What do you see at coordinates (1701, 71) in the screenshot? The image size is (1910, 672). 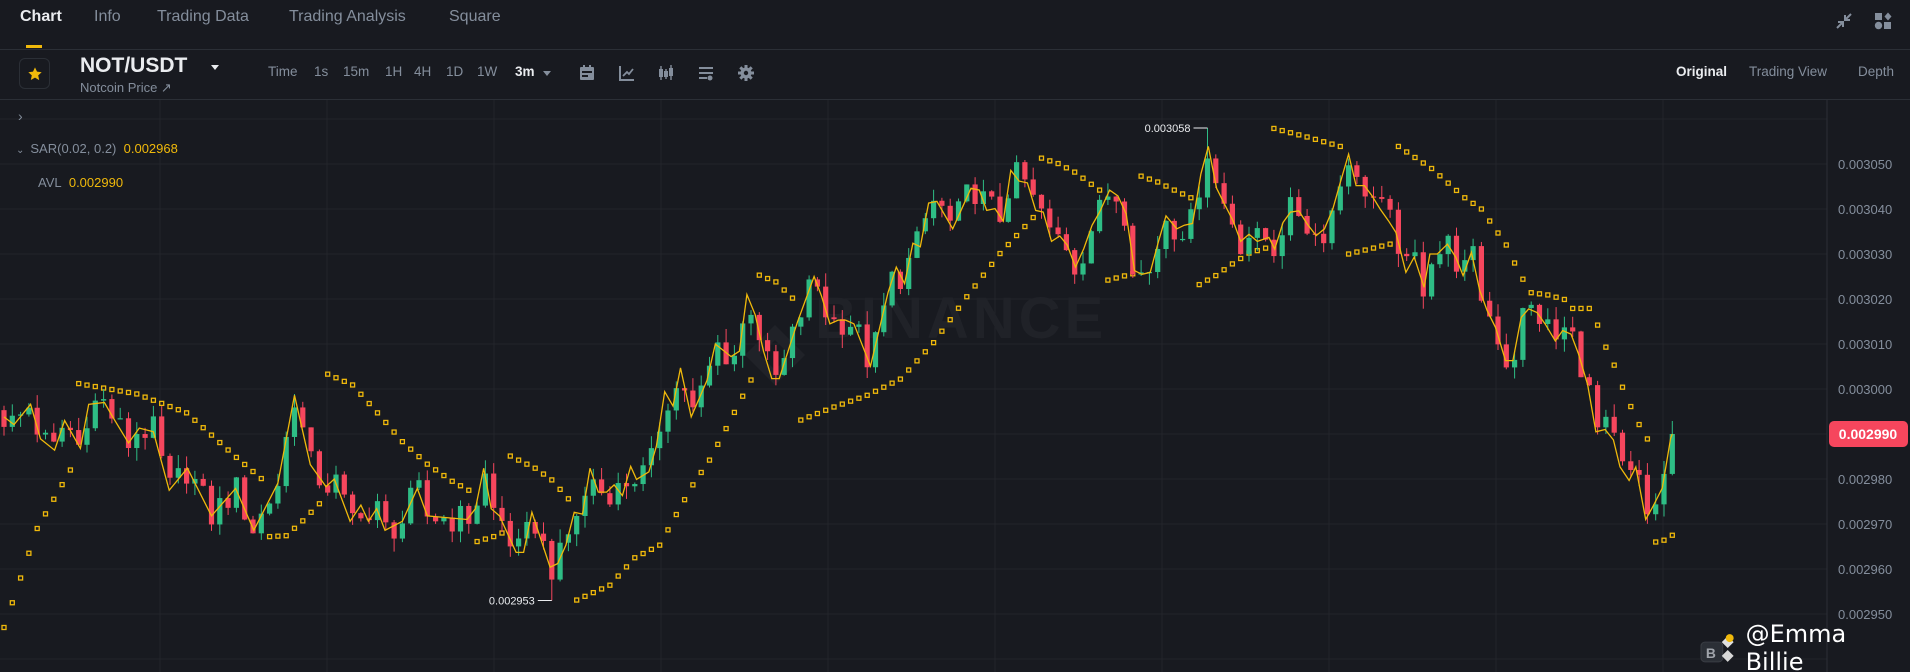 I see `view-original: Original` at bounding box center [1701, 71].